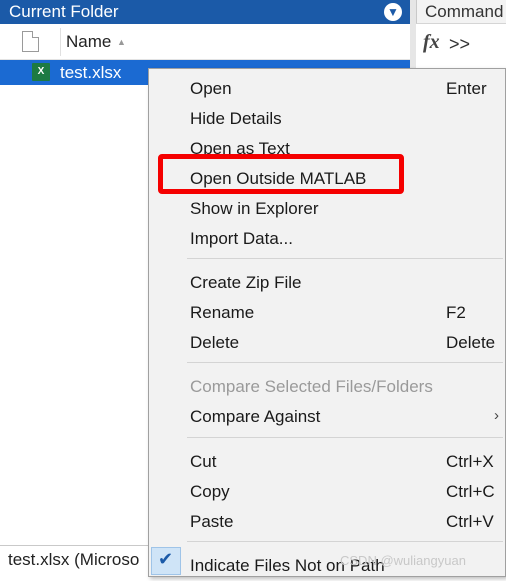 This screenshot has height=581, width=506. Describe the element at coordinates (327, 313) in the screenshot. I see `menu-item-rename: Rename F2` at that location.